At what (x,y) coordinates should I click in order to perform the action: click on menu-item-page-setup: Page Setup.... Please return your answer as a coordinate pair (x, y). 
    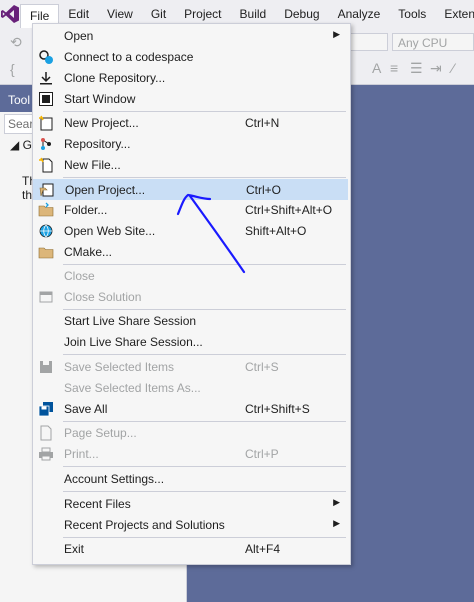
    Looking at the image, I should click on (190, 433).